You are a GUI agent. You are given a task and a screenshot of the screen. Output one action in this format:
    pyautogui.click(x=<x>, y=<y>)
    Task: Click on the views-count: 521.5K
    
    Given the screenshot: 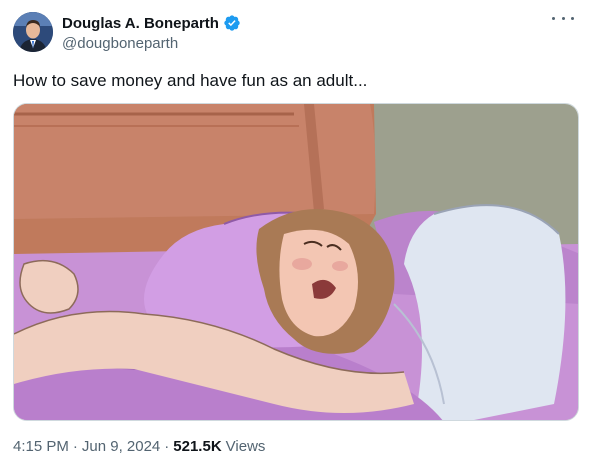 What is the action you would take?
    pyautogui.click(x=197, y=446)
    